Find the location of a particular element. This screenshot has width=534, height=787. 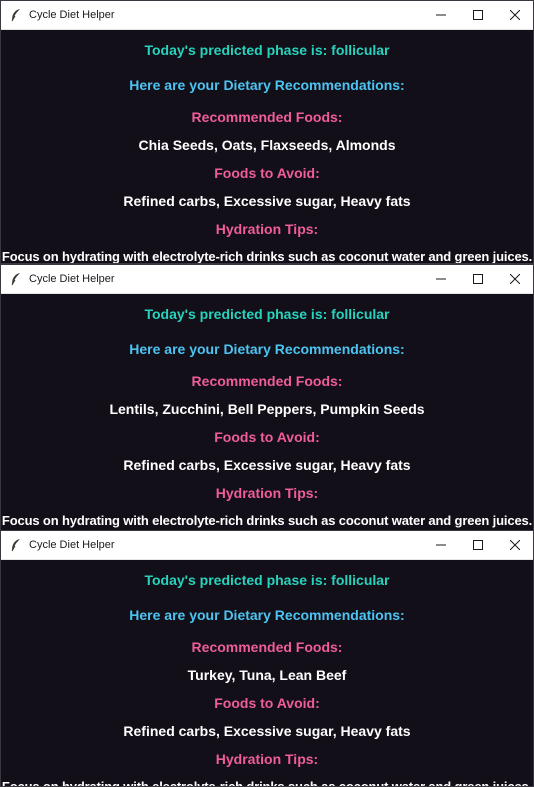

recommended-foods-value: Chia Seeds, Oats, Flaxseeds, Almonds is located at coordinates (267, 145).